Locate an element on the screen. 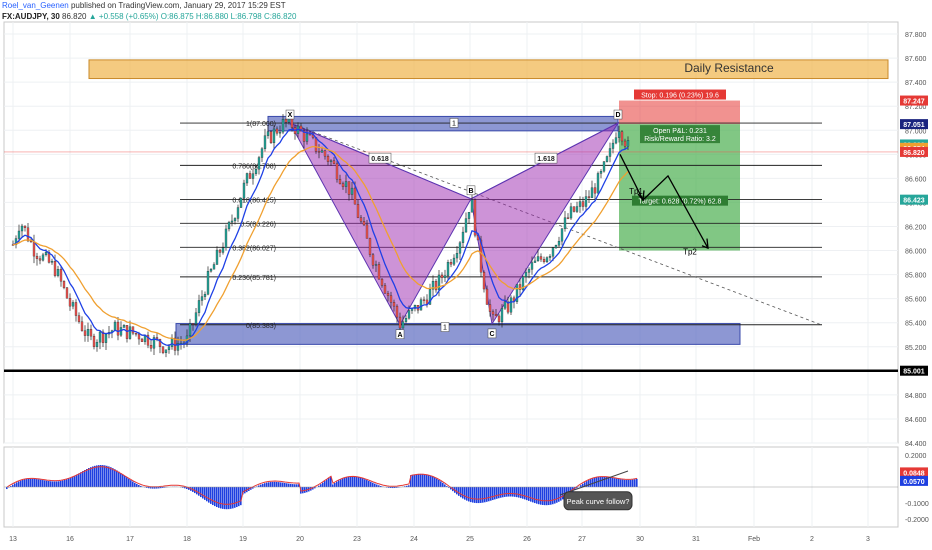 This screenshot has width=932, height=550. pattern-point-label: X is located at coordinates (290, 115).